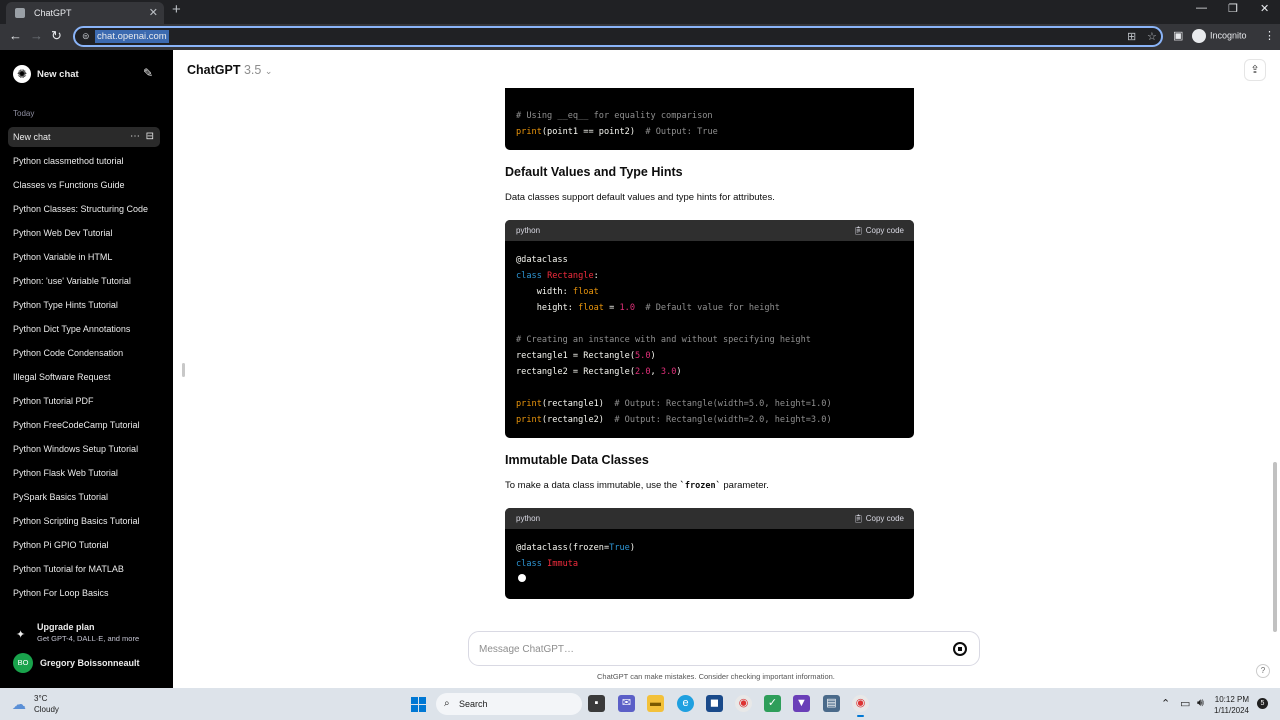  Describe the element at coordinates (88, 638) in the screenshot. I see `upgrade-plan-subtitle: Get GPT-4, DALL·E, and more` at that location.